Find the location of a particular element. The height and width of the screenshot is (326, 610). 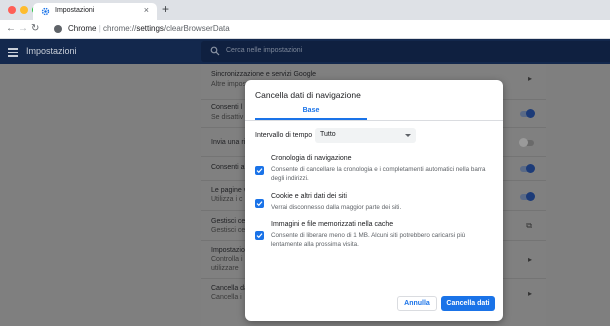

tab-basic: Base is located at coordinates (311, 112).